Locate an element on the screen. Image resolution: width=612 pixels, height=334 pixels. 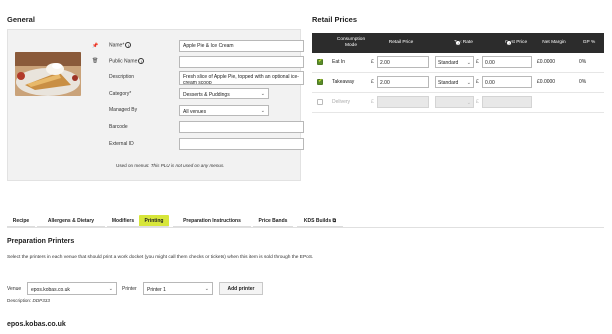
external-id-label: External ID is located at coordinates (121, 144).